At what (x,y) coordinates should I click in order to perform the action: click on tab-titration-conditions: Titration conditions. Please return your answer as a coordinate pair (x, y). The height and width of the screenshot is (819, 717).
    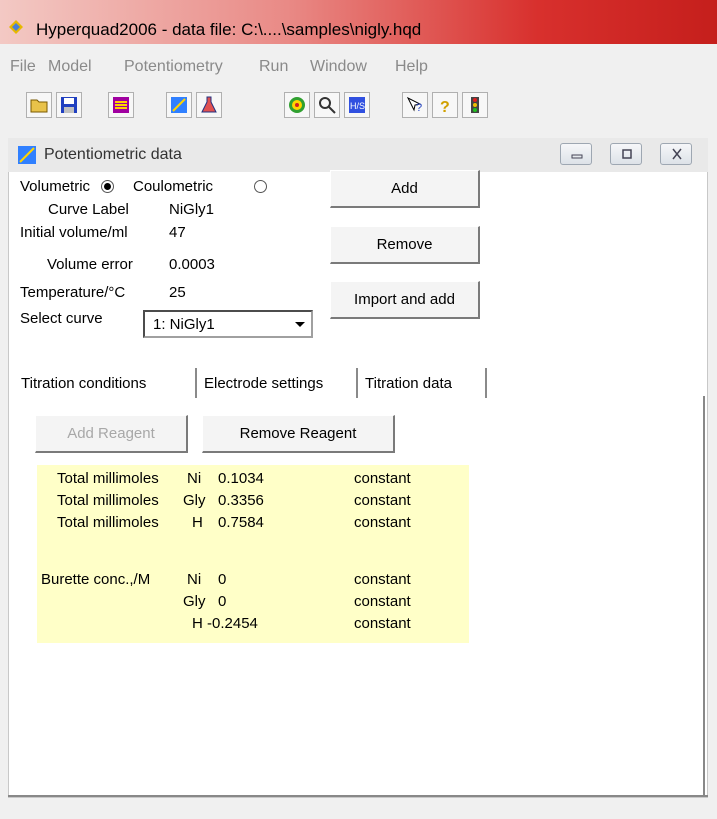
    Looking at the image, I should click on (106, 383).